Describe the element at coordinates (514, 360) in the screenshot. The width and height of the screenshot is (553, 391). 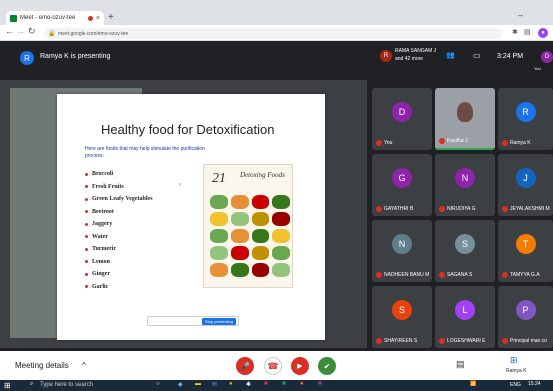
I see `present-now-icon: ⊞` at that location.